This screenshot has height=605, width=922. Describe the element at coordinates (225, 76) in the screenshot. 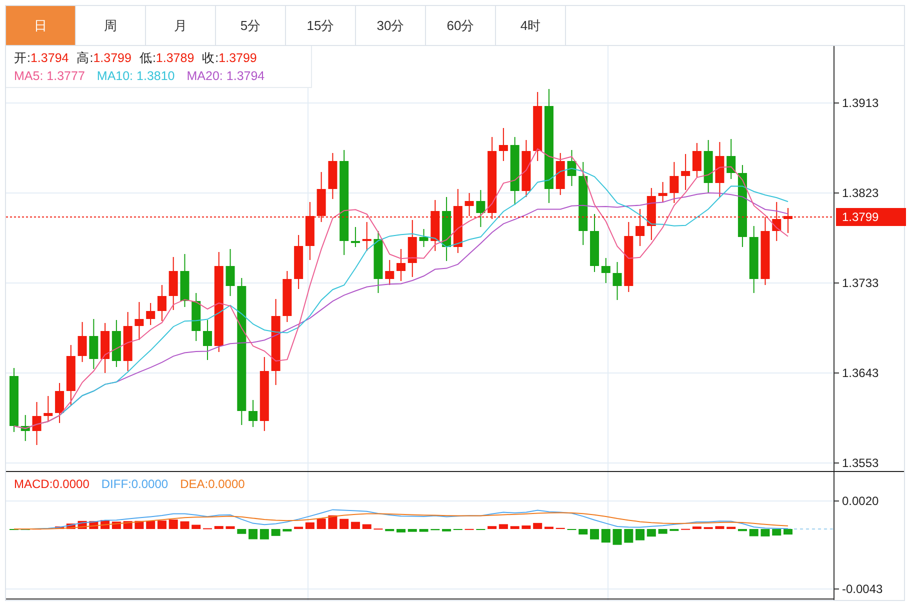

I see `ma-legend: MA20: 1.3794` at that location.